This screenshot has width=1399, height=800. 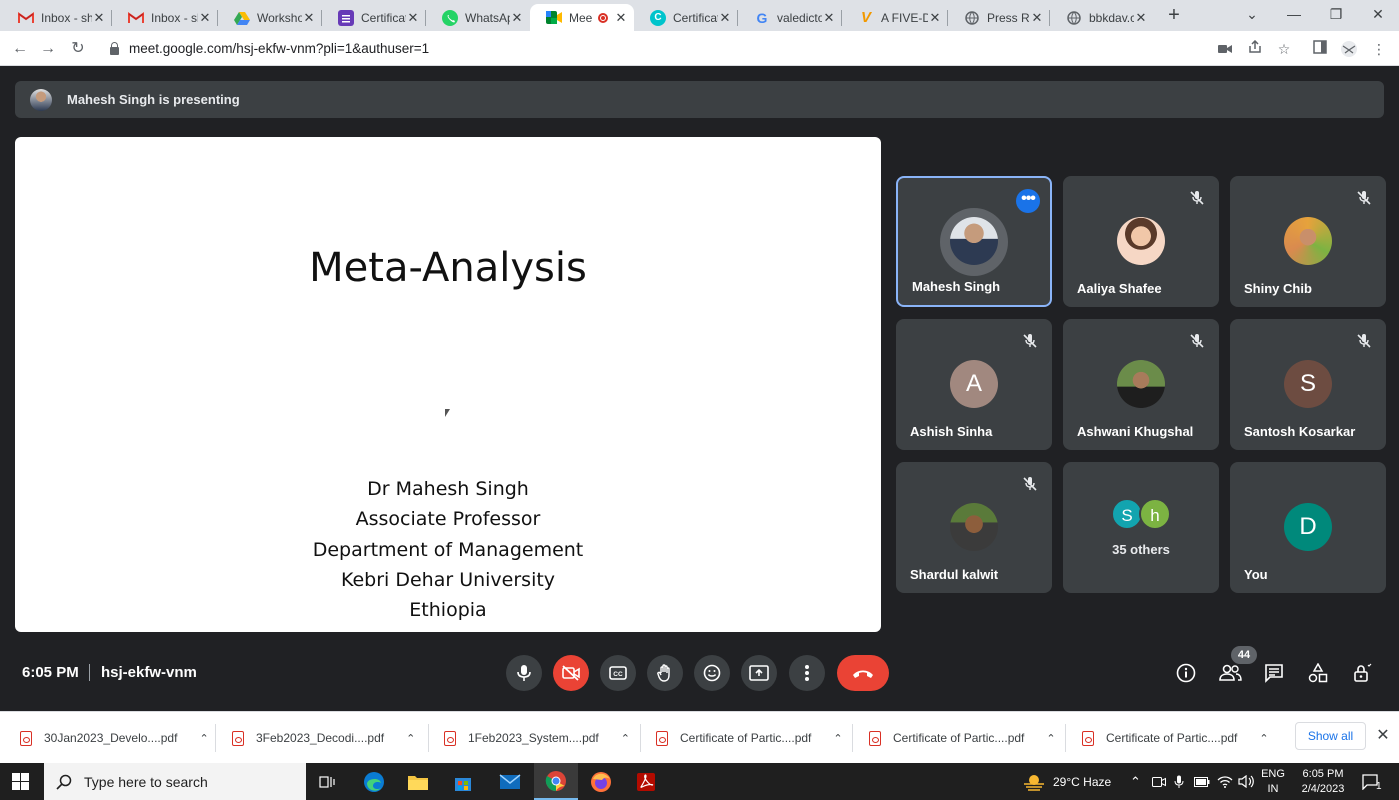 I want to click on share-icon, so click(x=1255, y=48).